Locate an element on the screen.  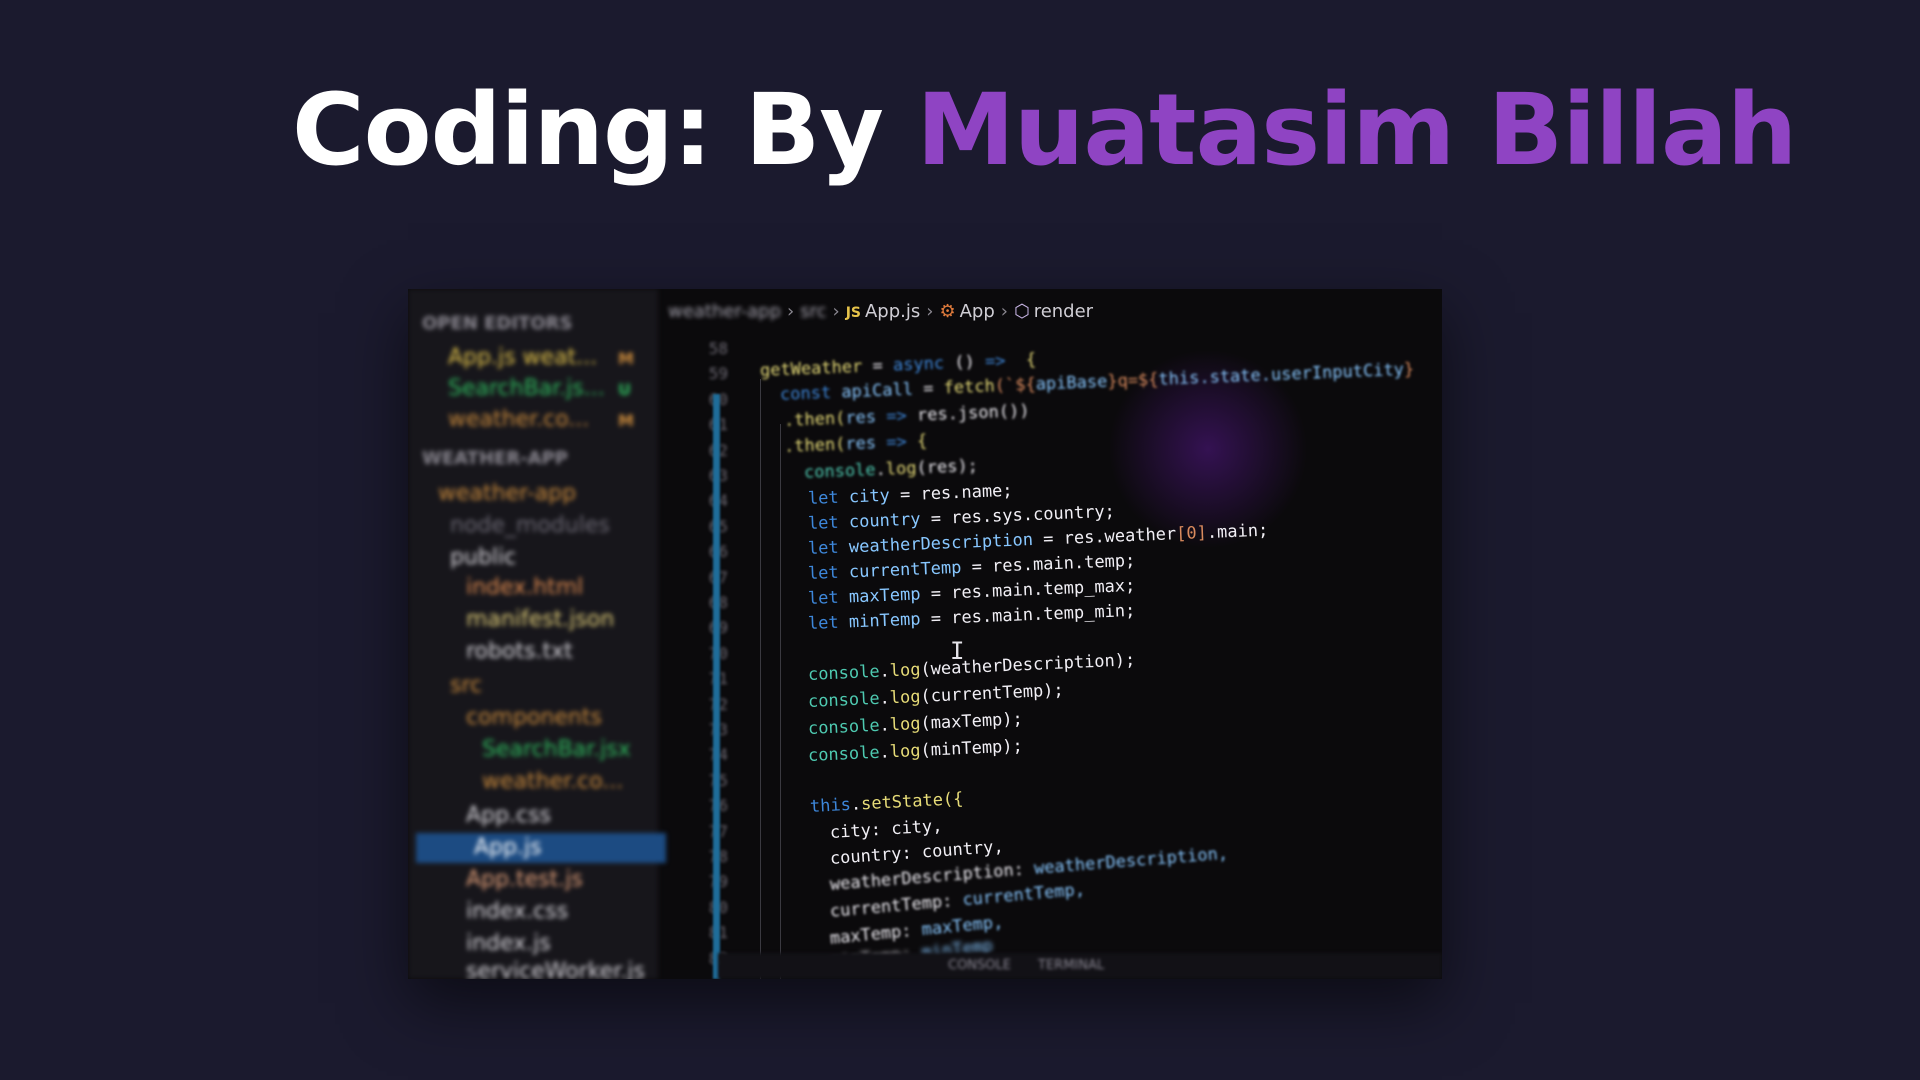
text-cursor-icon: I is located at coordinates (957, 651).